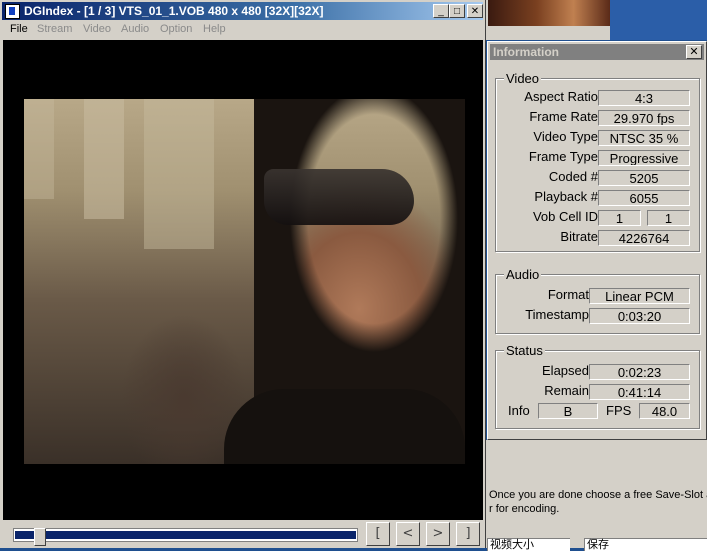  I want to click on info-close-button: ✕, so click(694, 52).